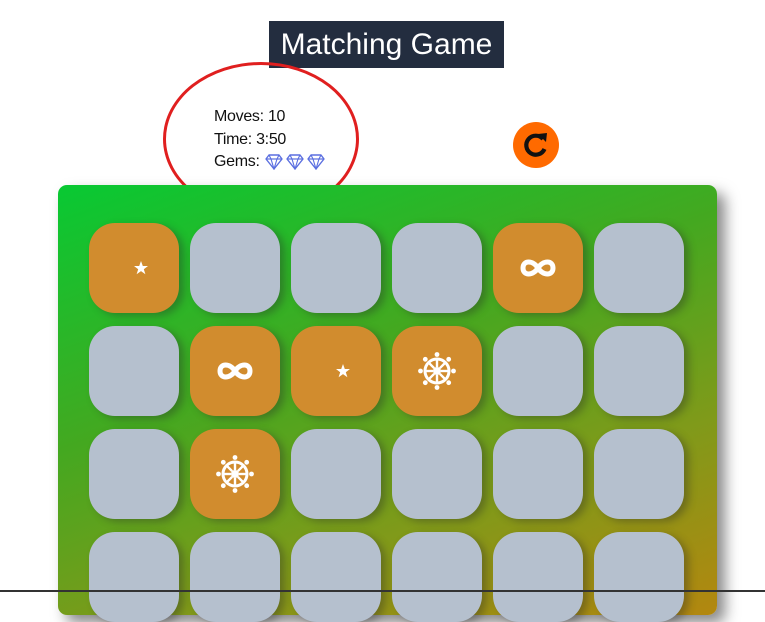 This screenshot has height=622, width=765. I want to click on moves-counter: Moves: 10, so click(269, 117).